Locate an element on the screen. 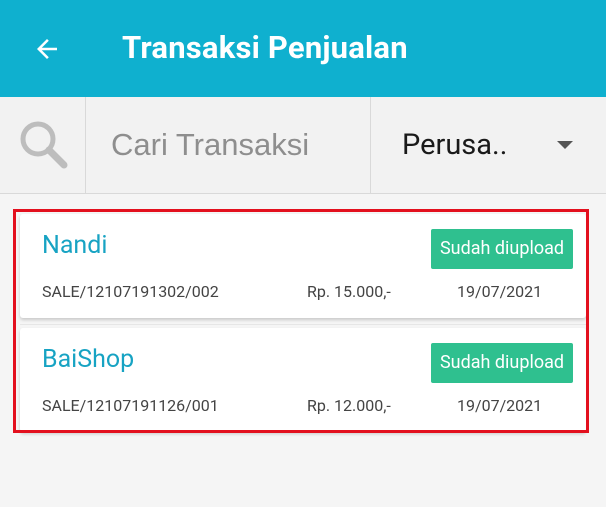 Image resolution: width=606 pixels, height=507 pixels. caret-down-icon is located at coordinates (565, 145).